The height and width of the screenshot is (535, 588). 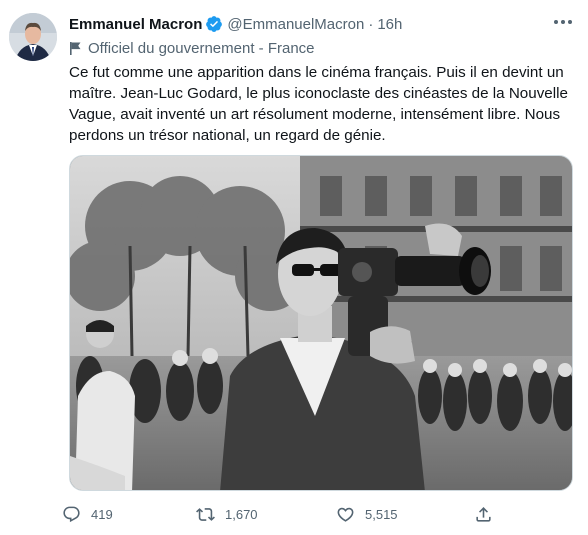 I want to click on author-handle: @EmmanuelMacron, so click(x=295, y=24).